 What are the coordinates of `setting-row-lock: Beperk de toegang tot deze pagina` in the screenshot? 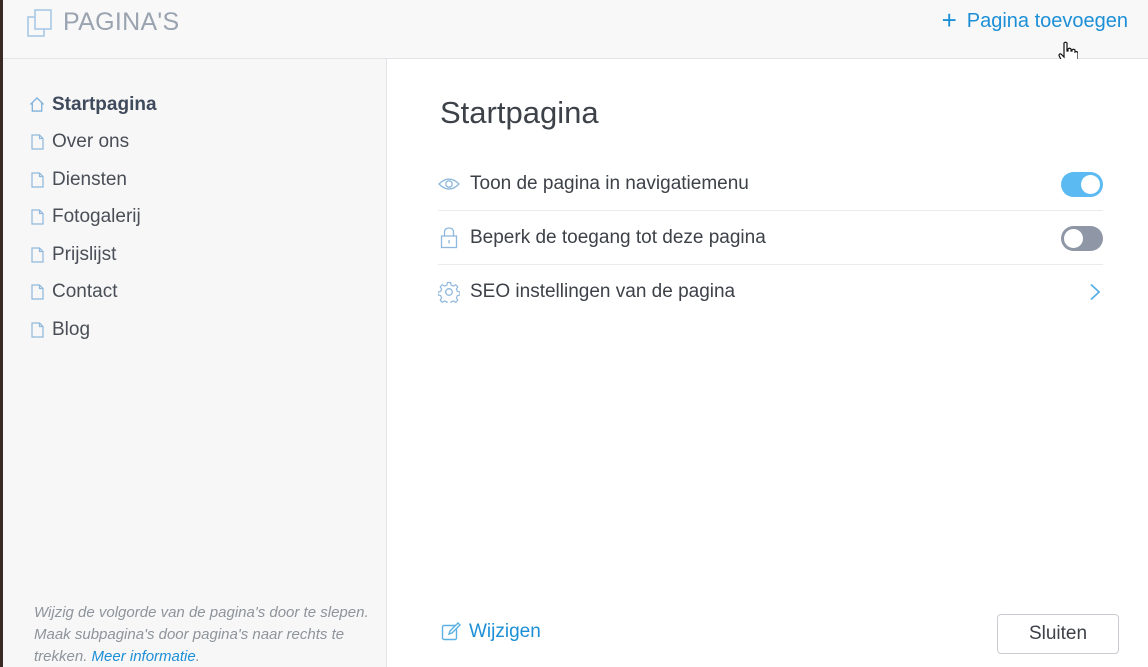 It's located at (770, 238).